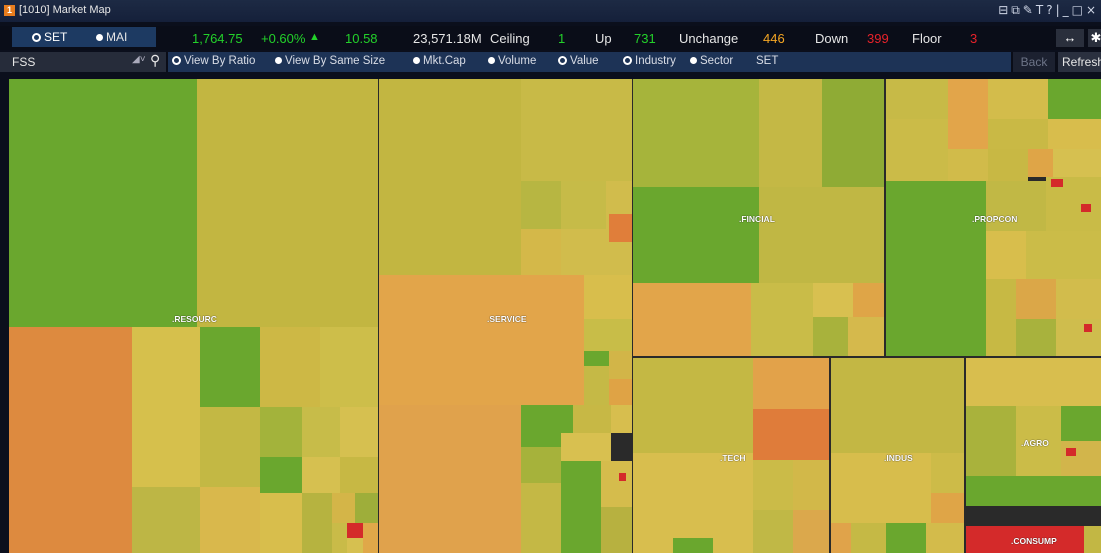 This screenshot has width=1101, height=553. I want to click on sector-label-propcon: .PROPCON, so click(995, 219).